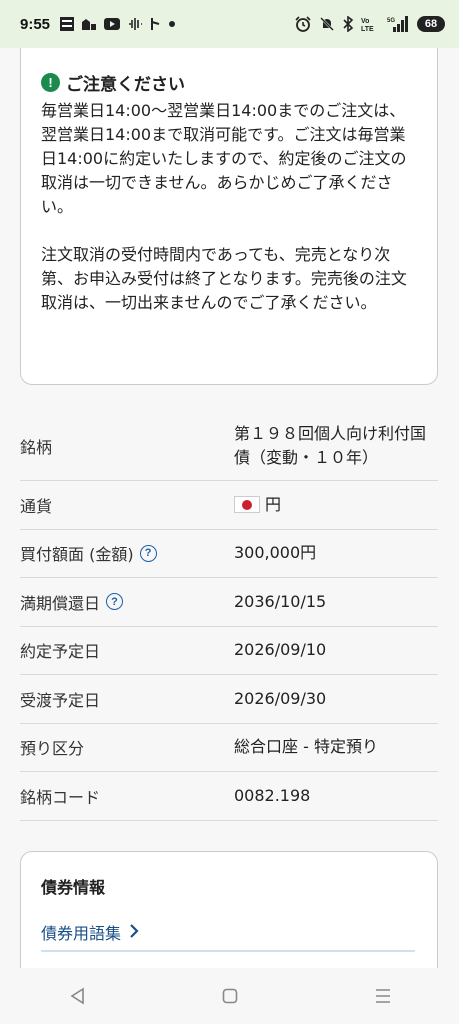 The height and width of the screenshot is (1024, 459). I want to click on system-icons: Vo LTE 5G 68, so click(370, 24).